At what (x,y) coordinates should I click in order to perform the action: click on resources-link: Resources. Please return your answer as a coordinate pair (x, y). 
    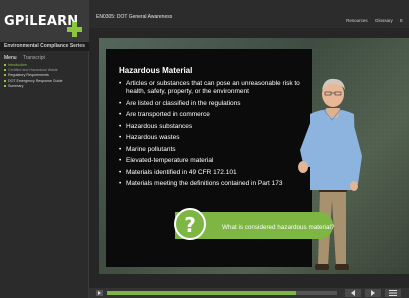
    Looking at the image, I should click on (357, 20).